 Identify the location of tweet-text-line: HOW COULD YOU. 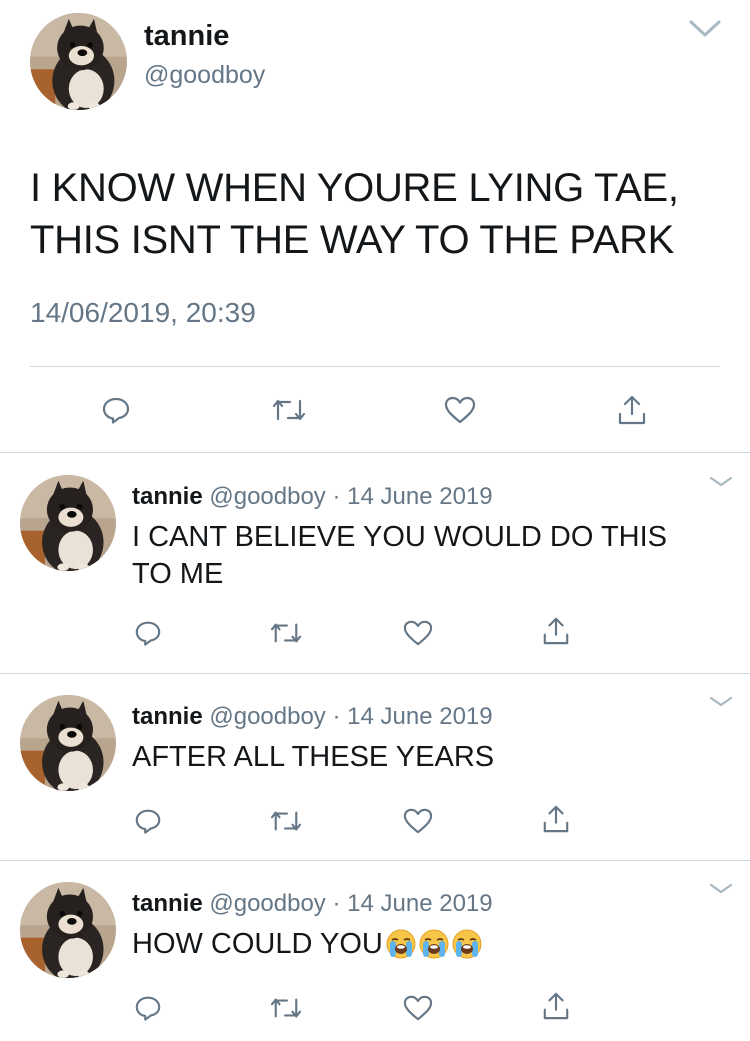
(427, 944).